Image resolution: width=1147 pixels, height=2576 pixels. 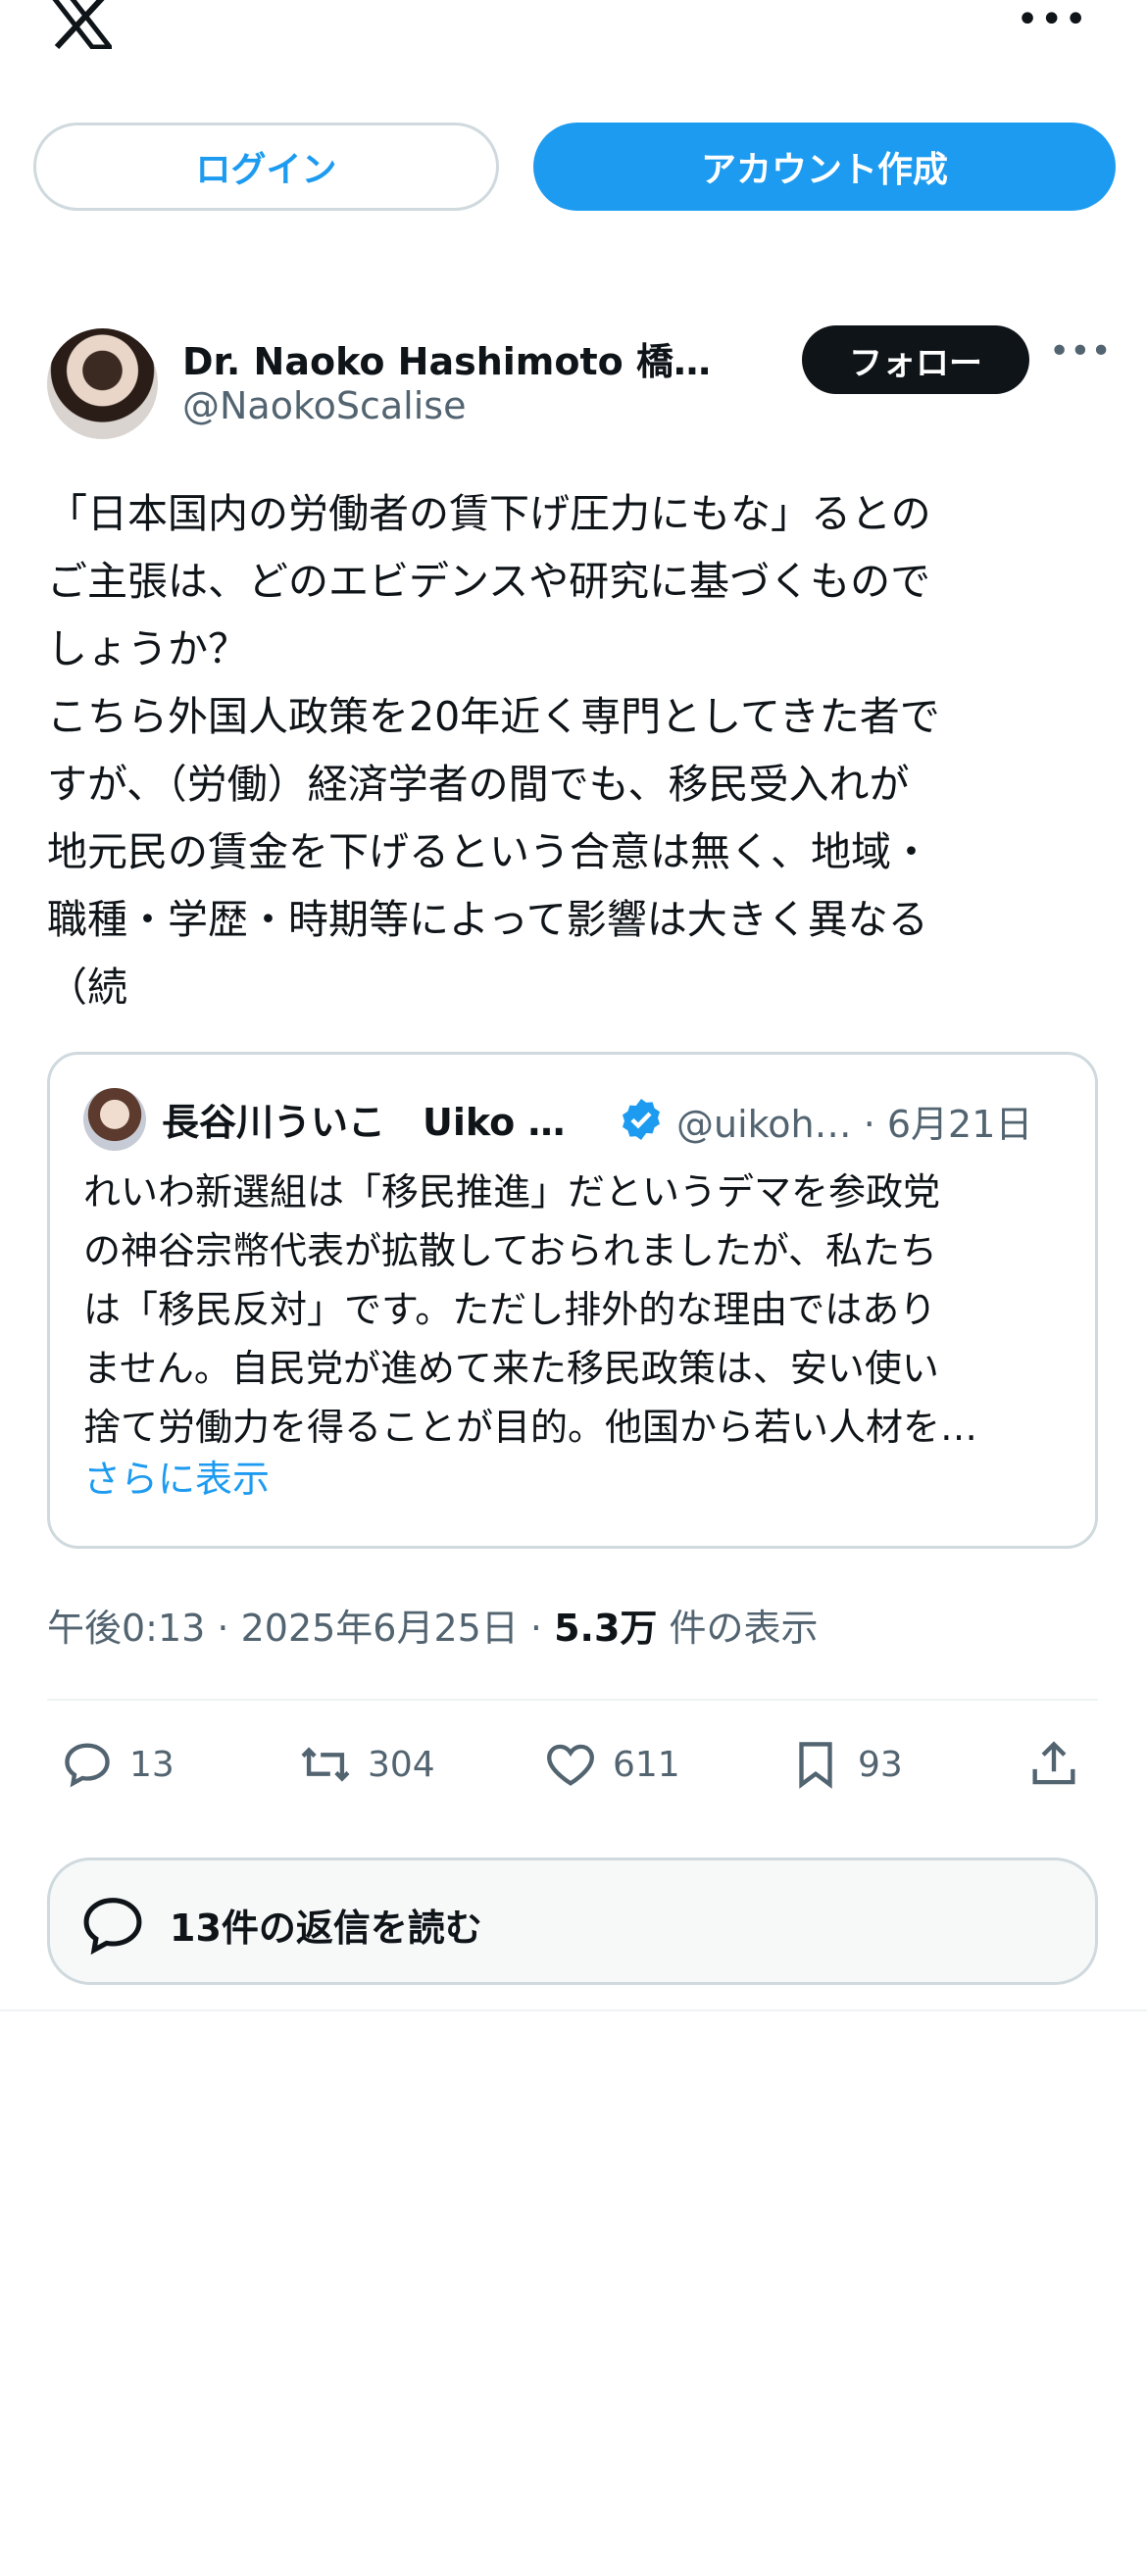 What do you see at coordinates (80, 24) in the screenshot?
I see `x-logo-icon` at bounding box center [80, 24].